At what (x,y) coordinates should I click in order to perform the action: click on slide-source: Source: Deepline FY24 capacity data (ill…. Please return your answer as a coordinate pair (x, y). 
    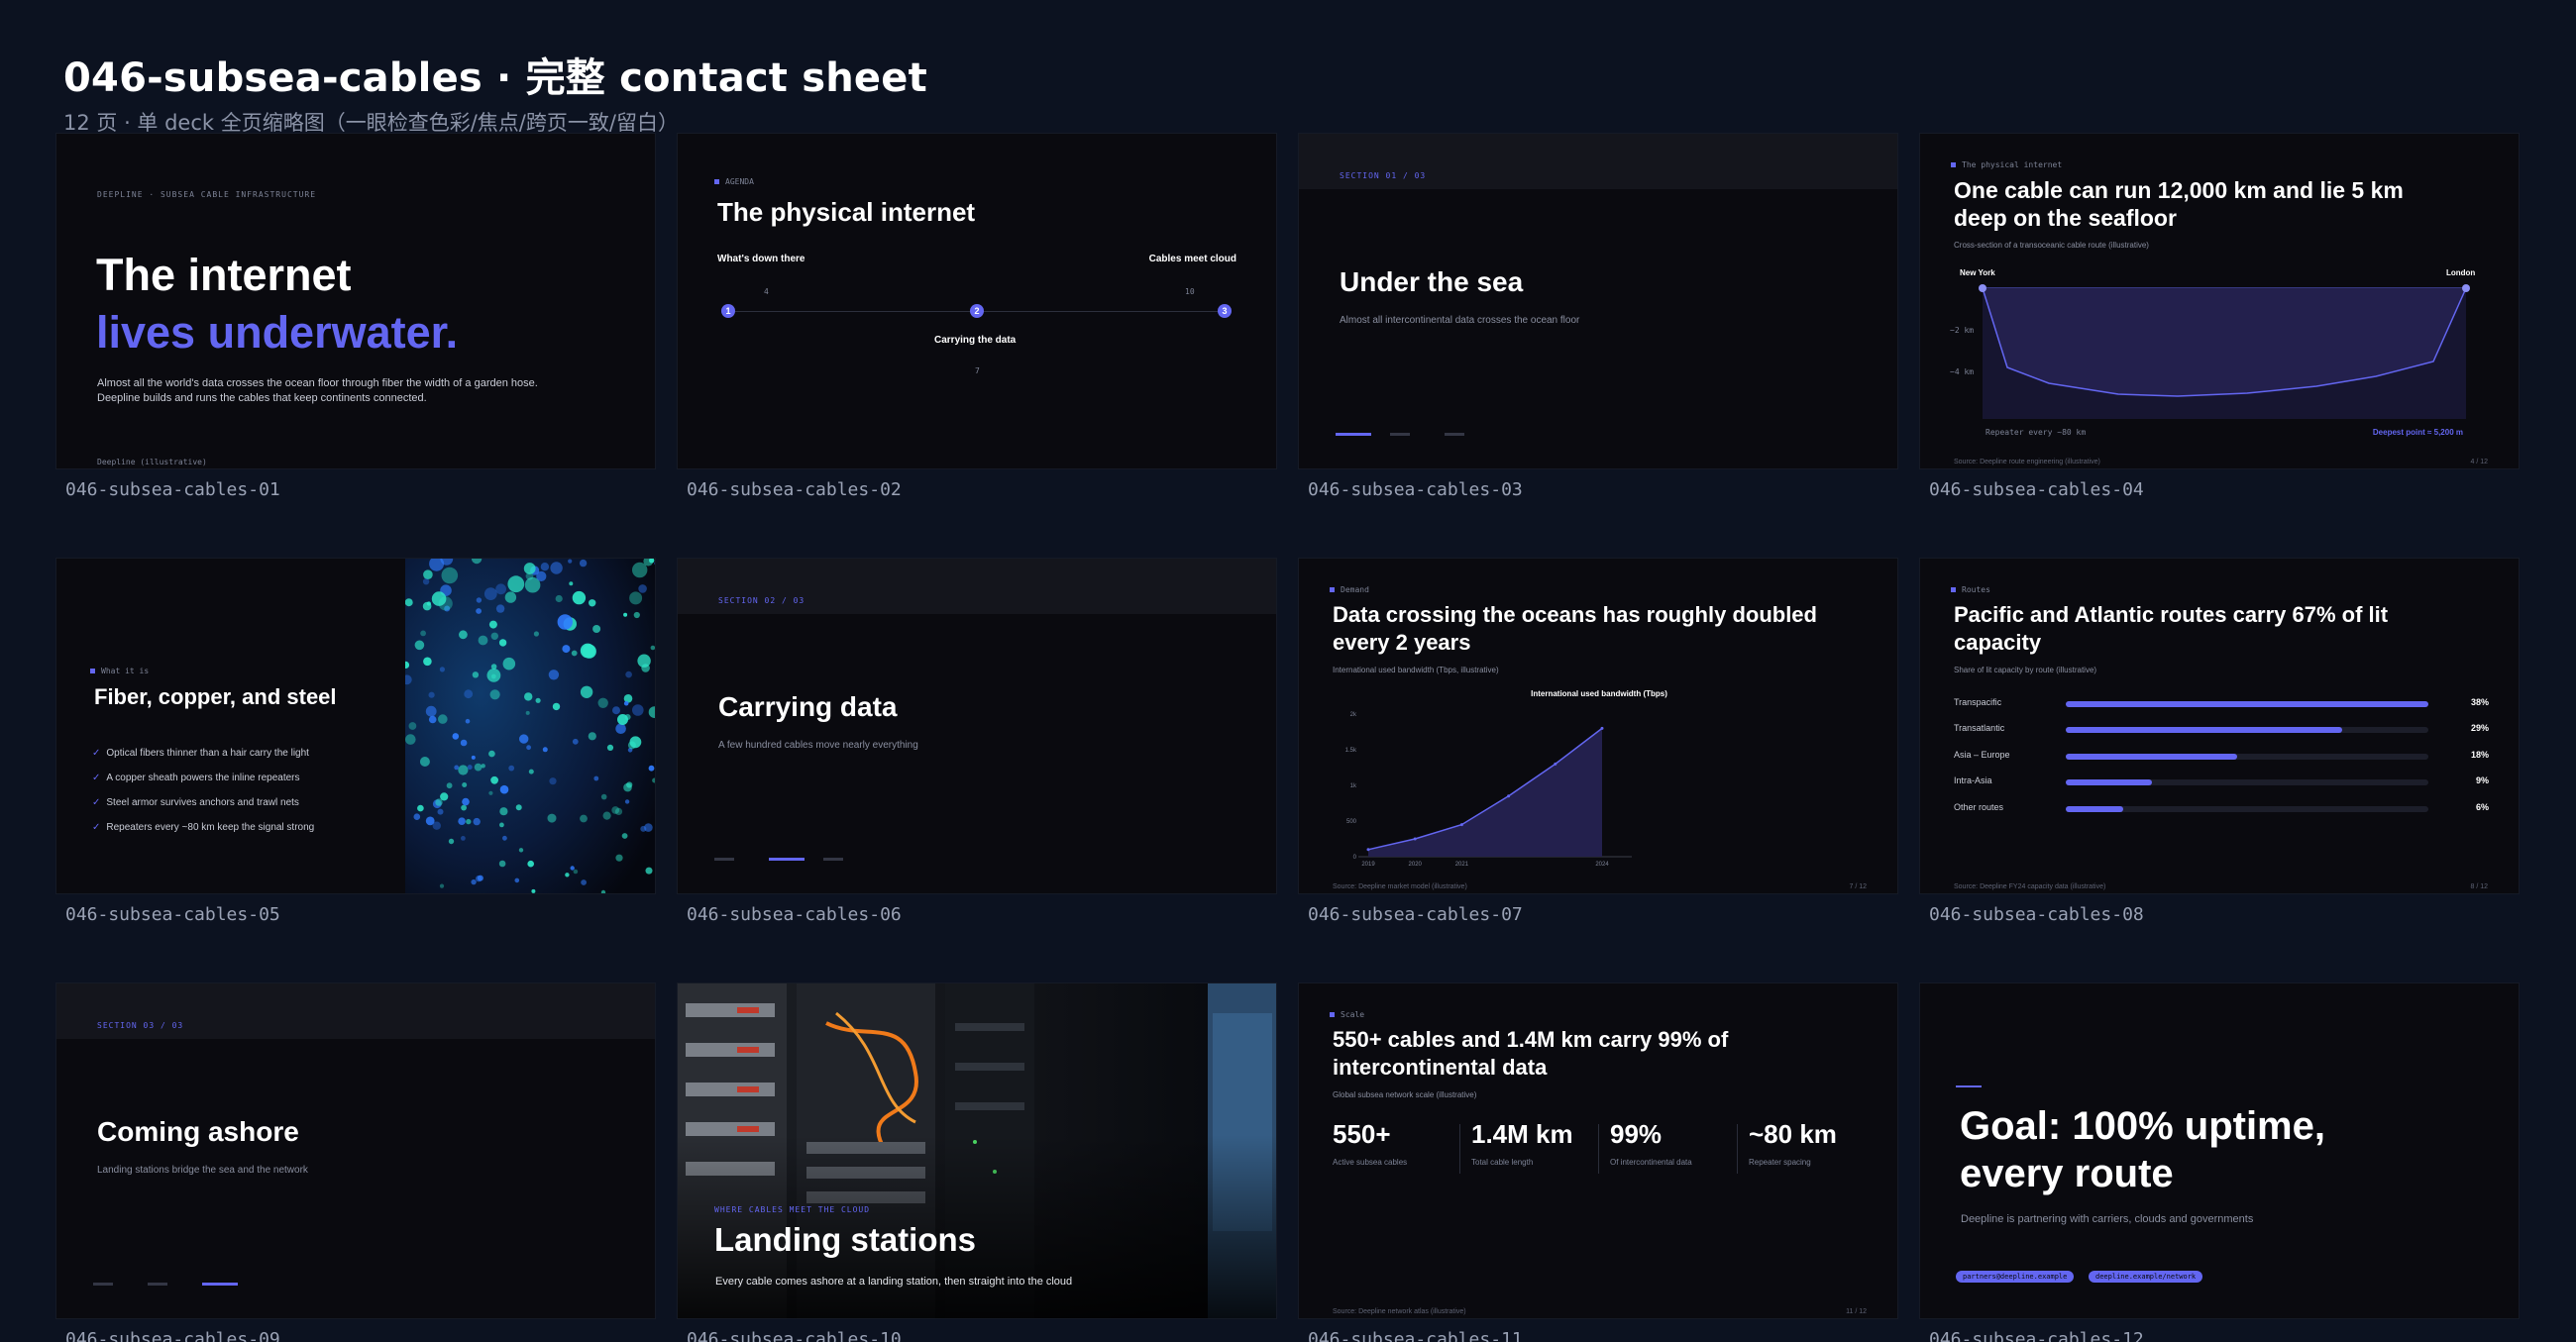
    Looking at the image, I should click on (2030, 886).